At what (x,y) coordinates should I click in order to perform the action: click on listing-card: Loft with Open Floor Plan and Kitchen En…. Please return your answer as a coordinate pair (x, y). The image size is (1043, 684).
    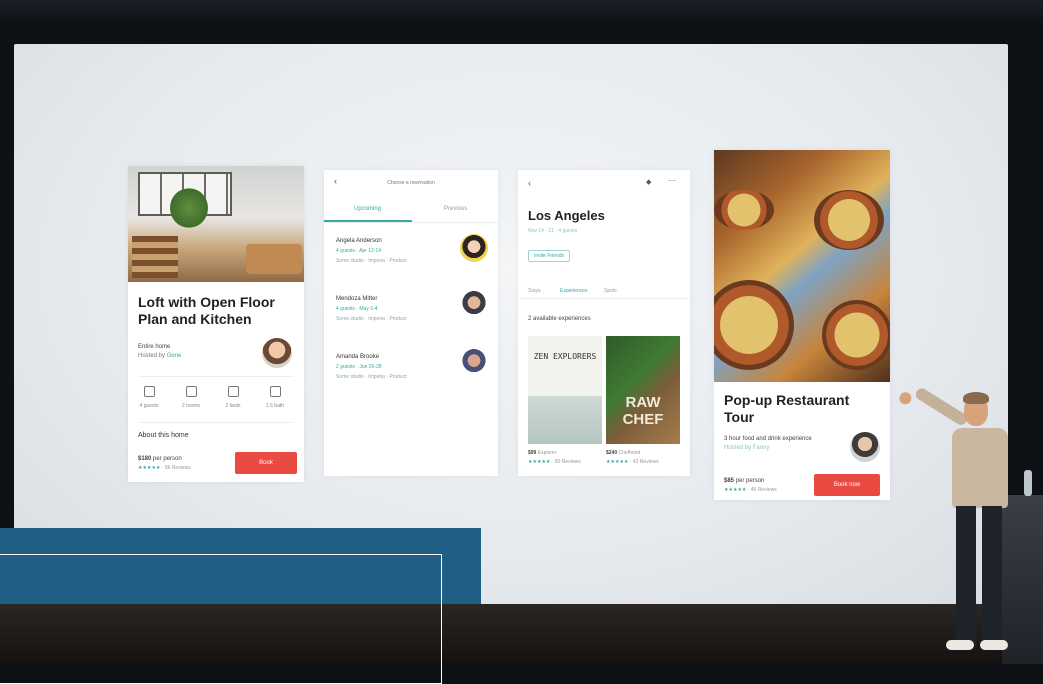
    Looking at the image, I should click on (216, 324).